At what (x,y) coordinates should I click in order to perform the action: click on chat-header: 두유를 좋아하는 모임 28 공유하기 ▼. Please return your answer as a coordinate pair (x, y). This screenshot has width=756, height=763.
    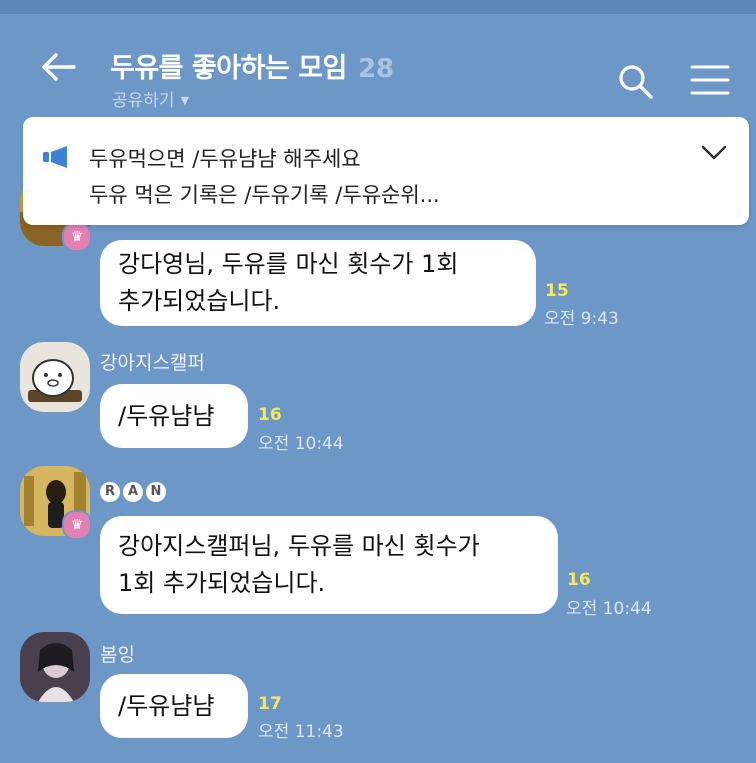
    Looking at the image, I should click on (378, 62).